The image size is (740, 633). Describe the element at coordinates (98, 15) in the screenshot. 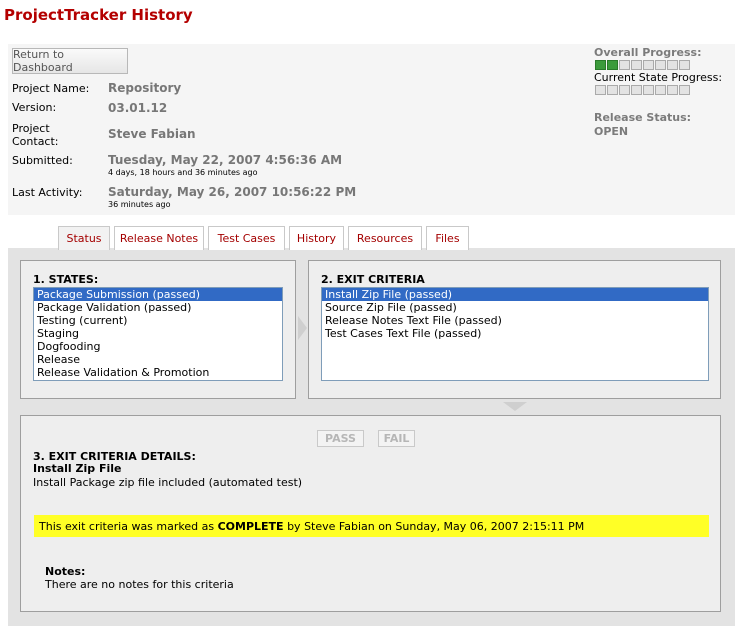

I see `page-title: ProjectTracker History` at that location.